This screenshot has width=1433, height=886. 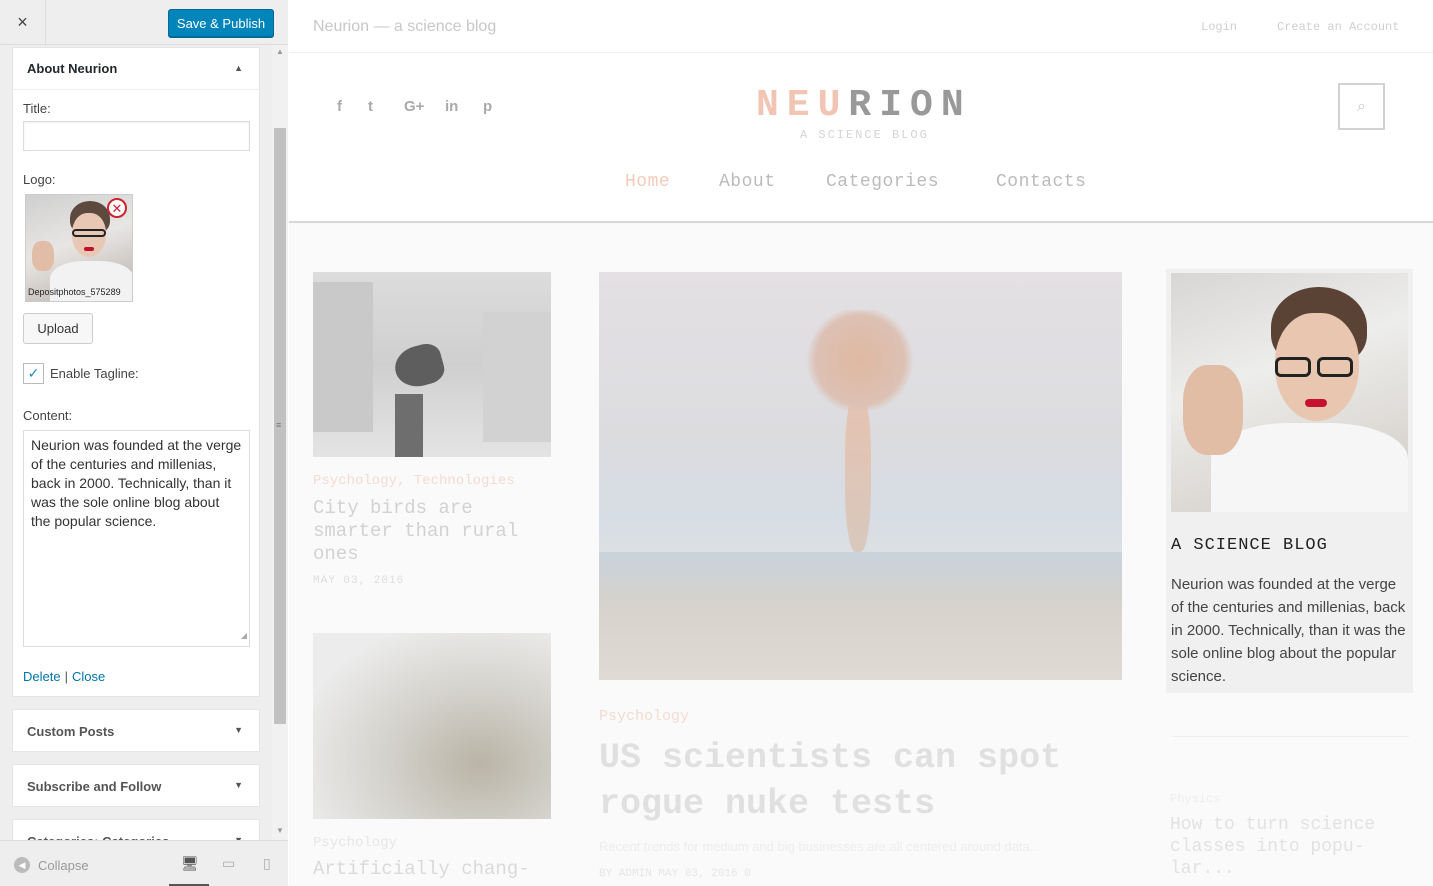 What do you see at coordinates (1219, 27) in the screenshot?
I see `login-link: Login` at bounding box center [1219, 27].